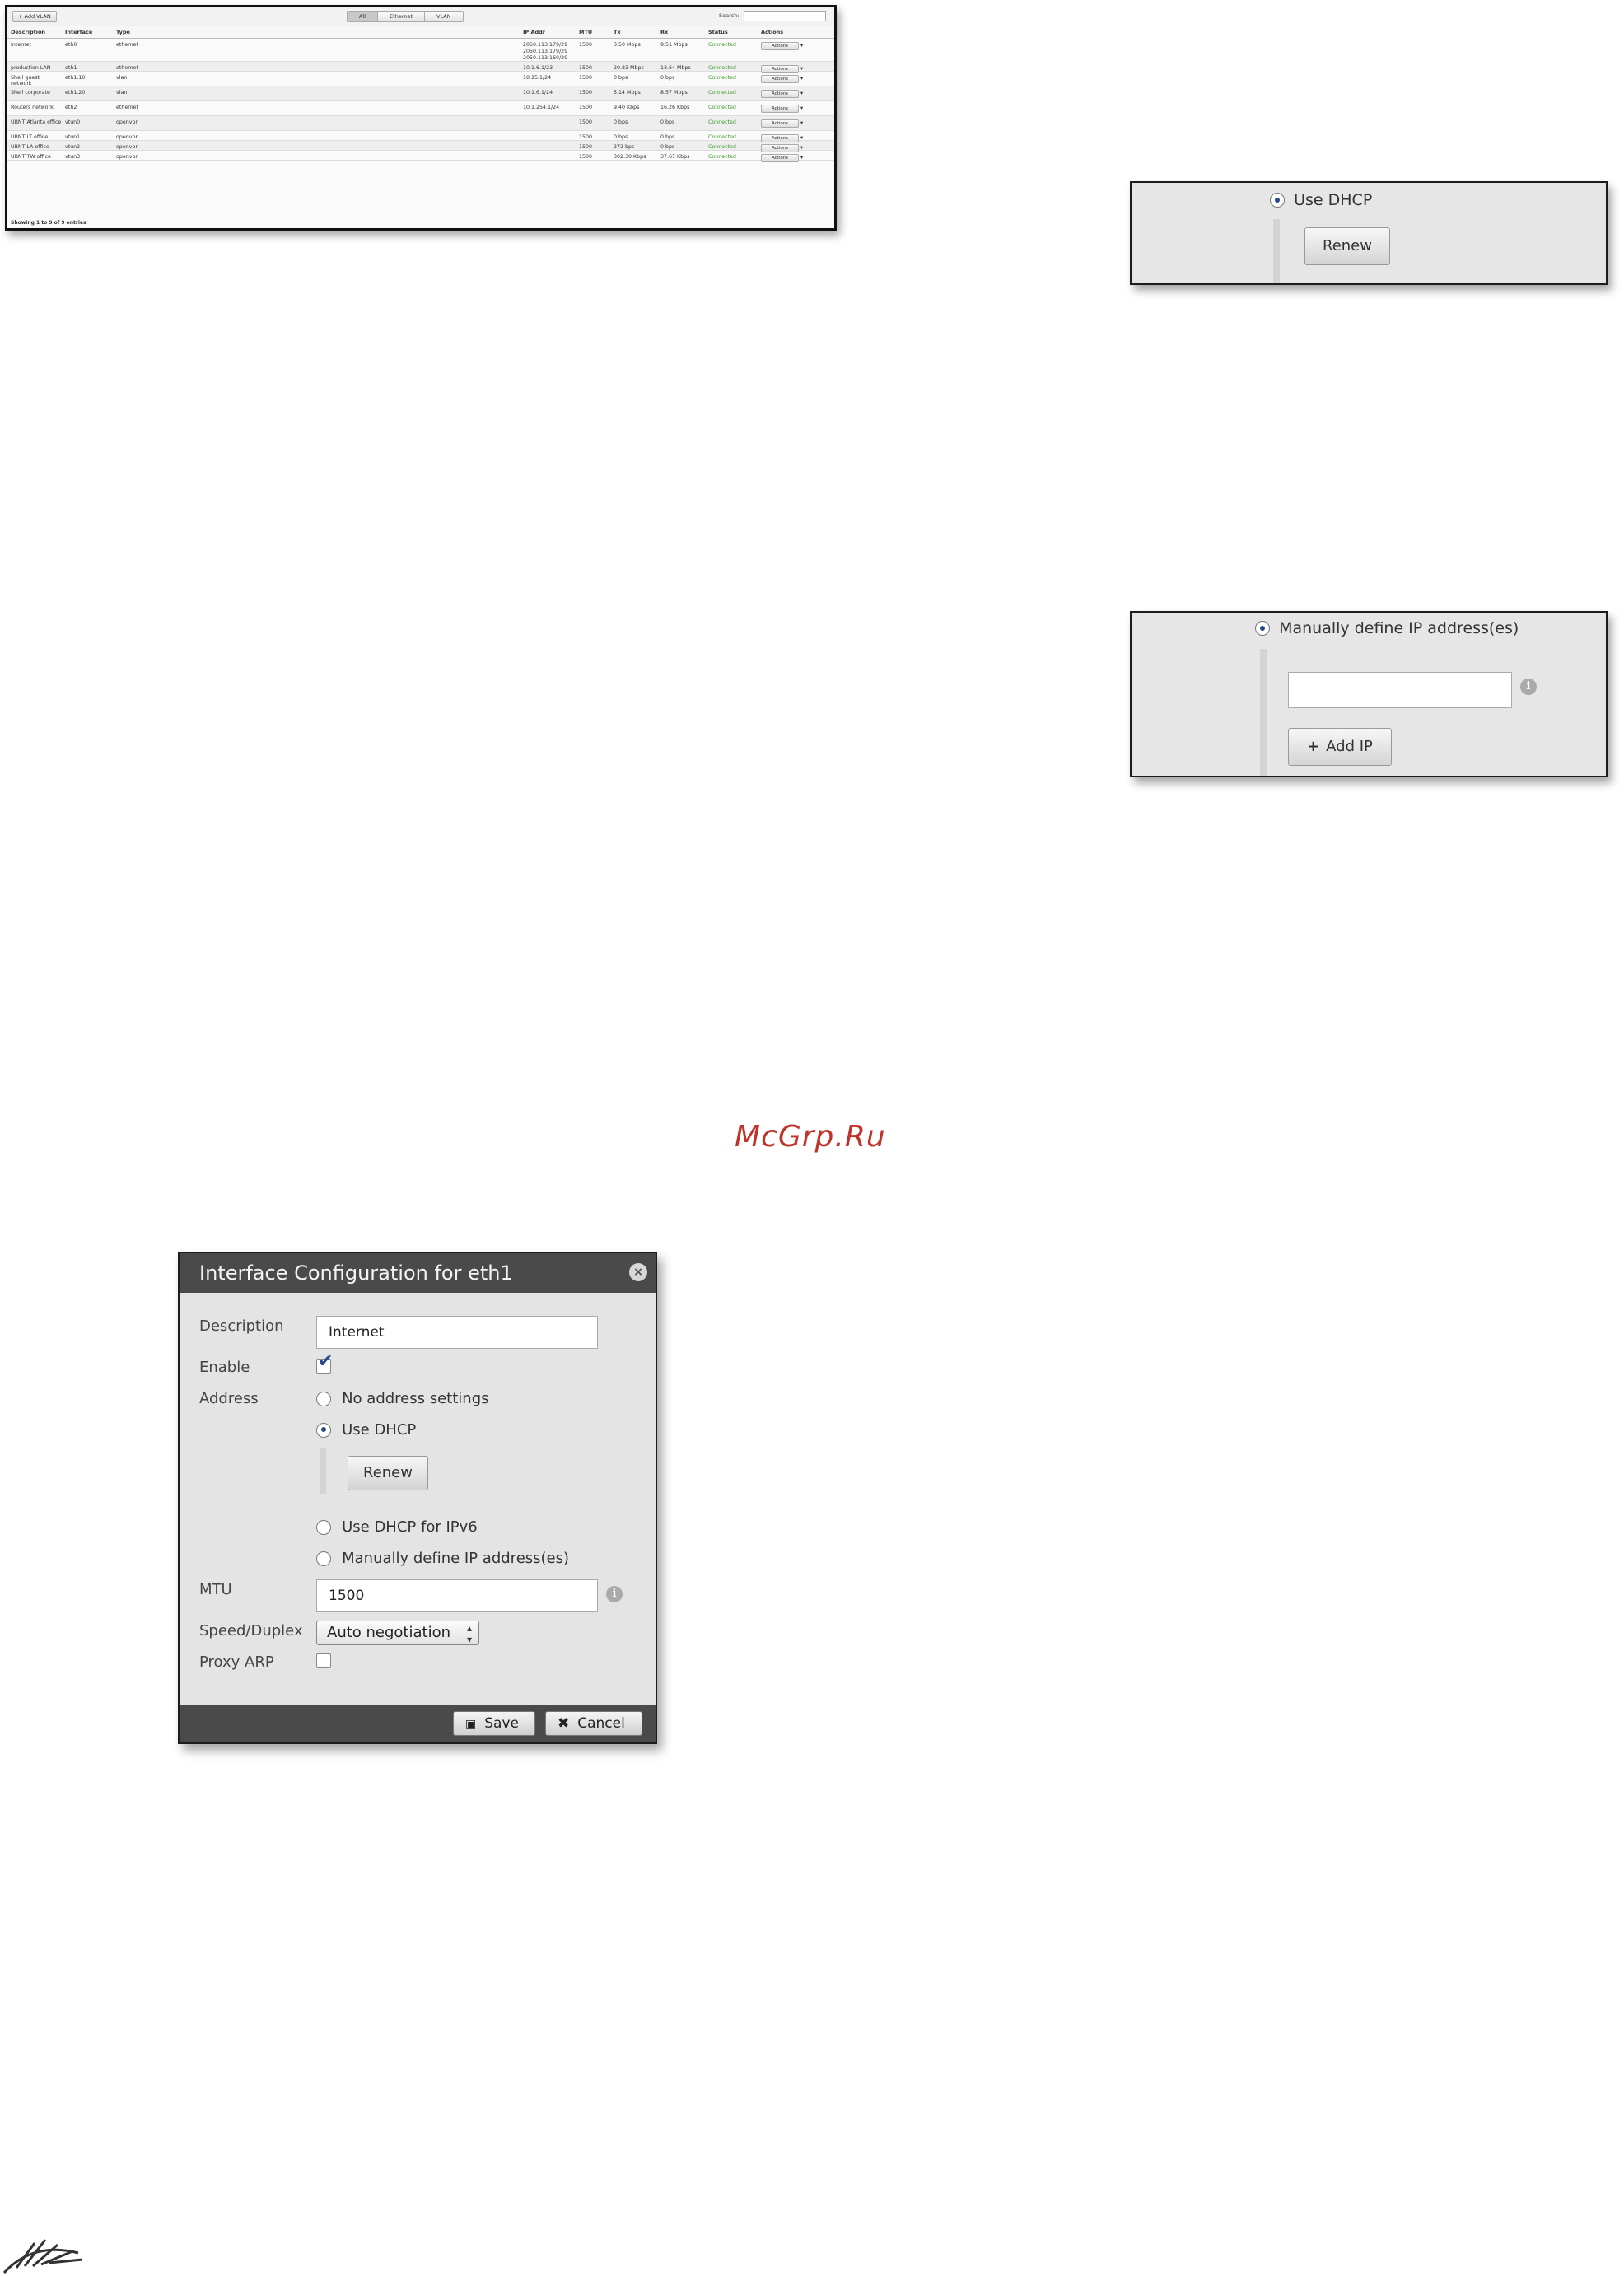 The width and height of the screenshot is (1624, 2276). I want to click on dialog-titlebar: Interface Configuration for eth1 ×, so click(418, 1273).